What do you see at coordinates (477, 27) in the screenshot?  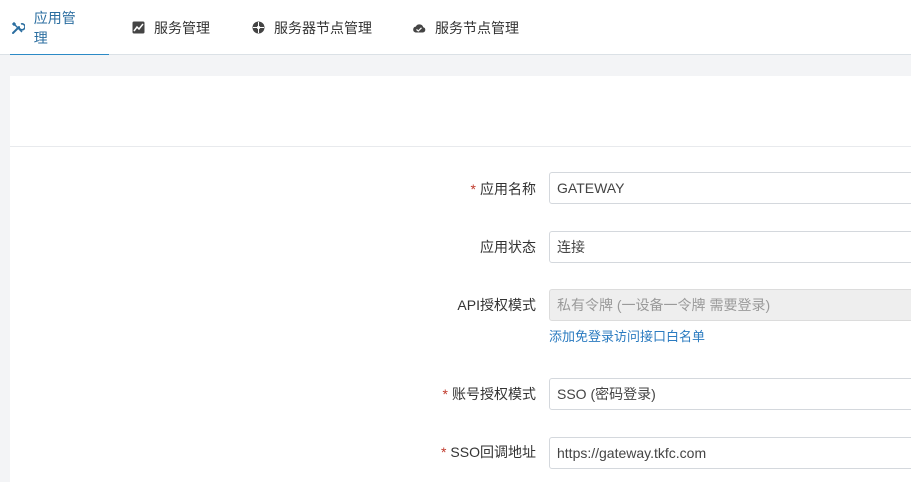 I see `tab-label: 服务节点管理` at bounding box center [477, 27].